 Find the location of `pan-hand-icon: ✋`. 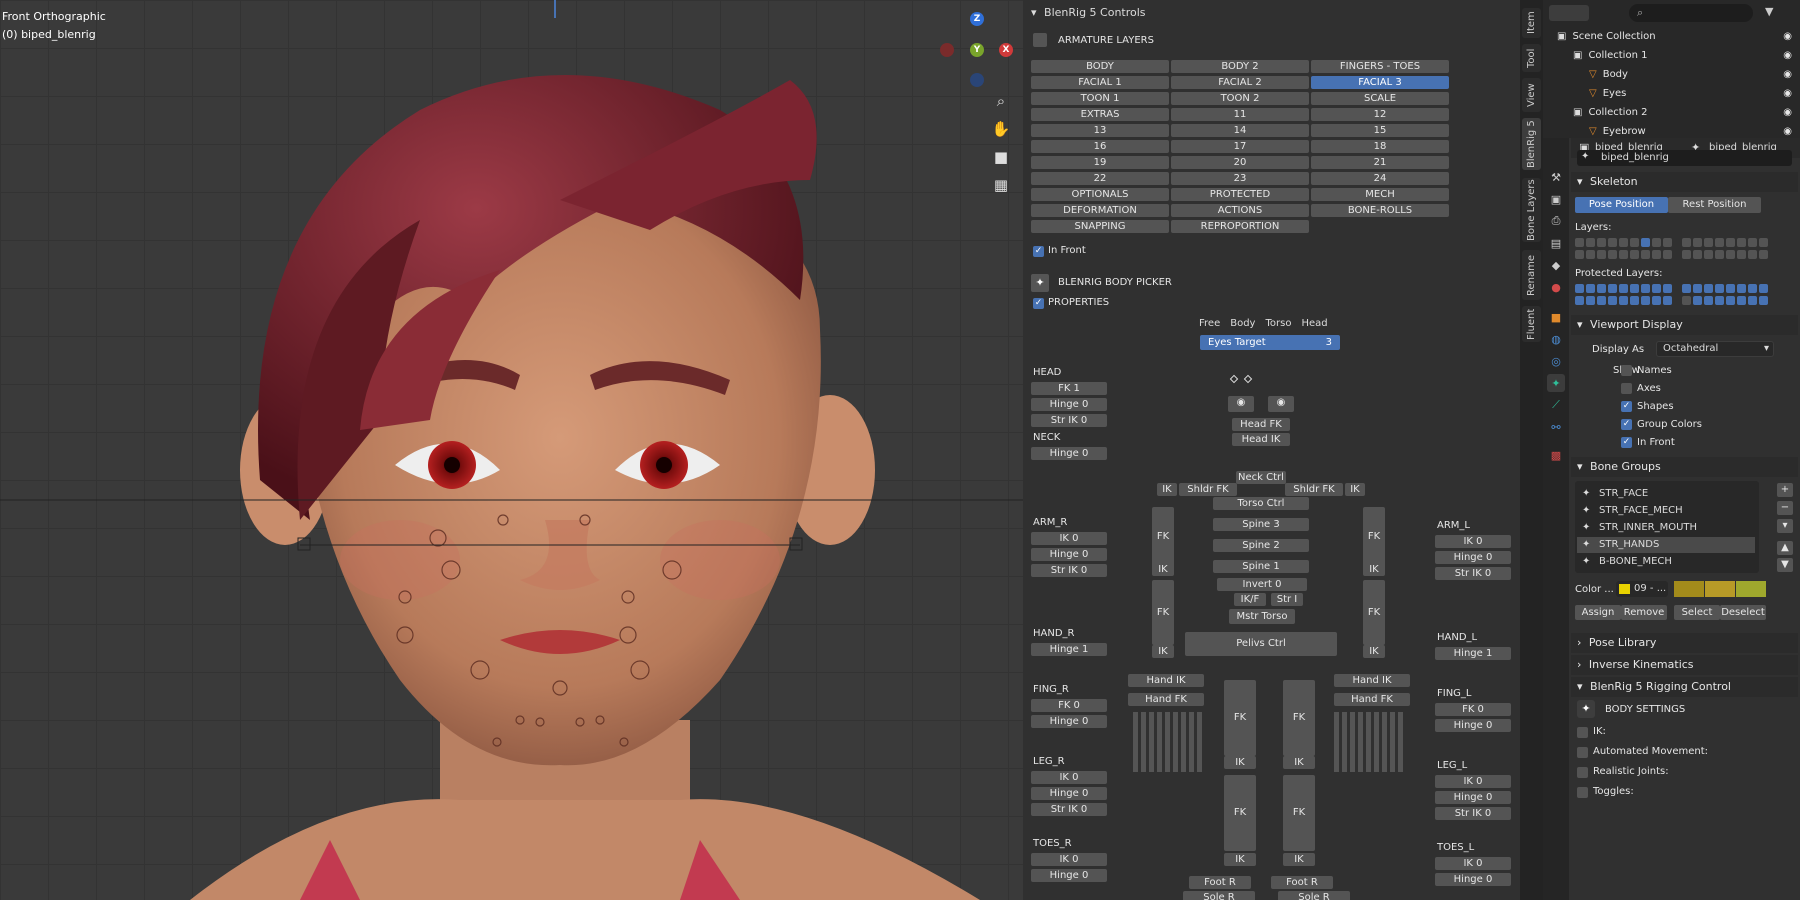

pan-hand-icon: ✋ is located at coordinates (1001, 129).